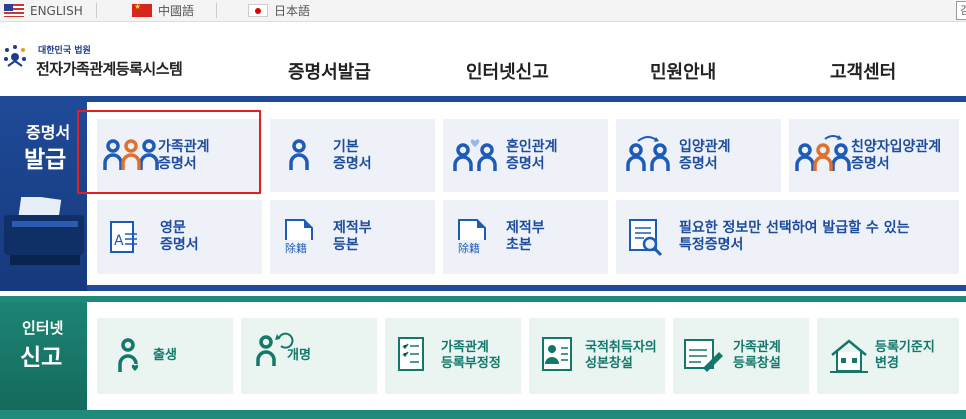  I want to click on report-section-title: 인터넷 신고, so click(43, 356).